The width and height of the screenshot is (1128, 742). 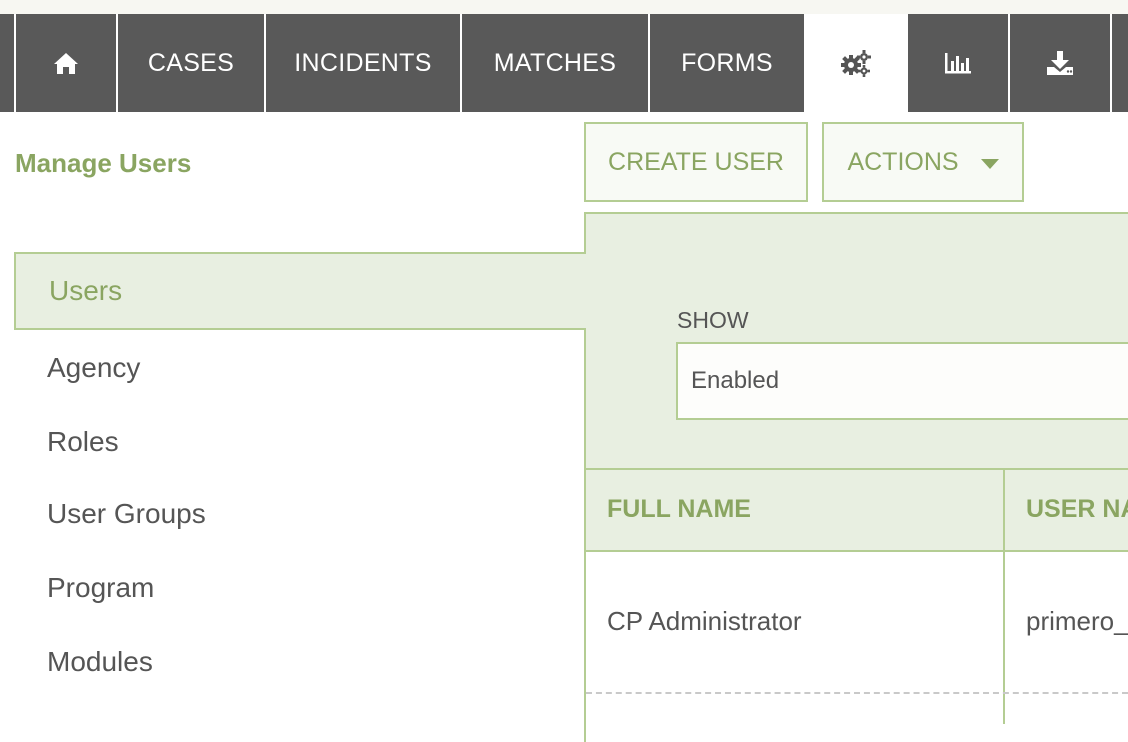 I want to click on bar-chart-icon, so click(x=958, y=63).